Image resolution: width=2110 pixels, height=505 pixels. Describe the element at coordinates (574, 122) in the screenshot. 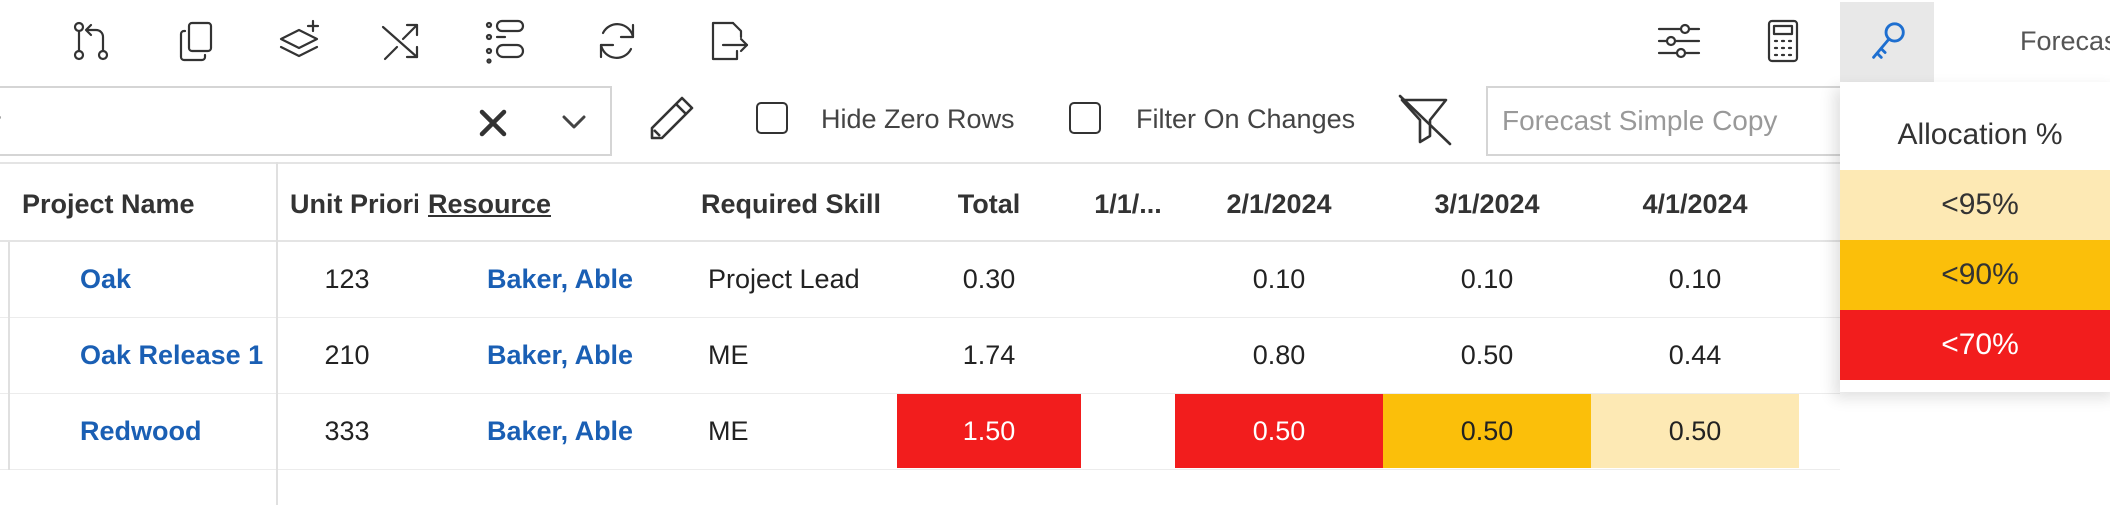

I see `chevron-down-icon` at that location.